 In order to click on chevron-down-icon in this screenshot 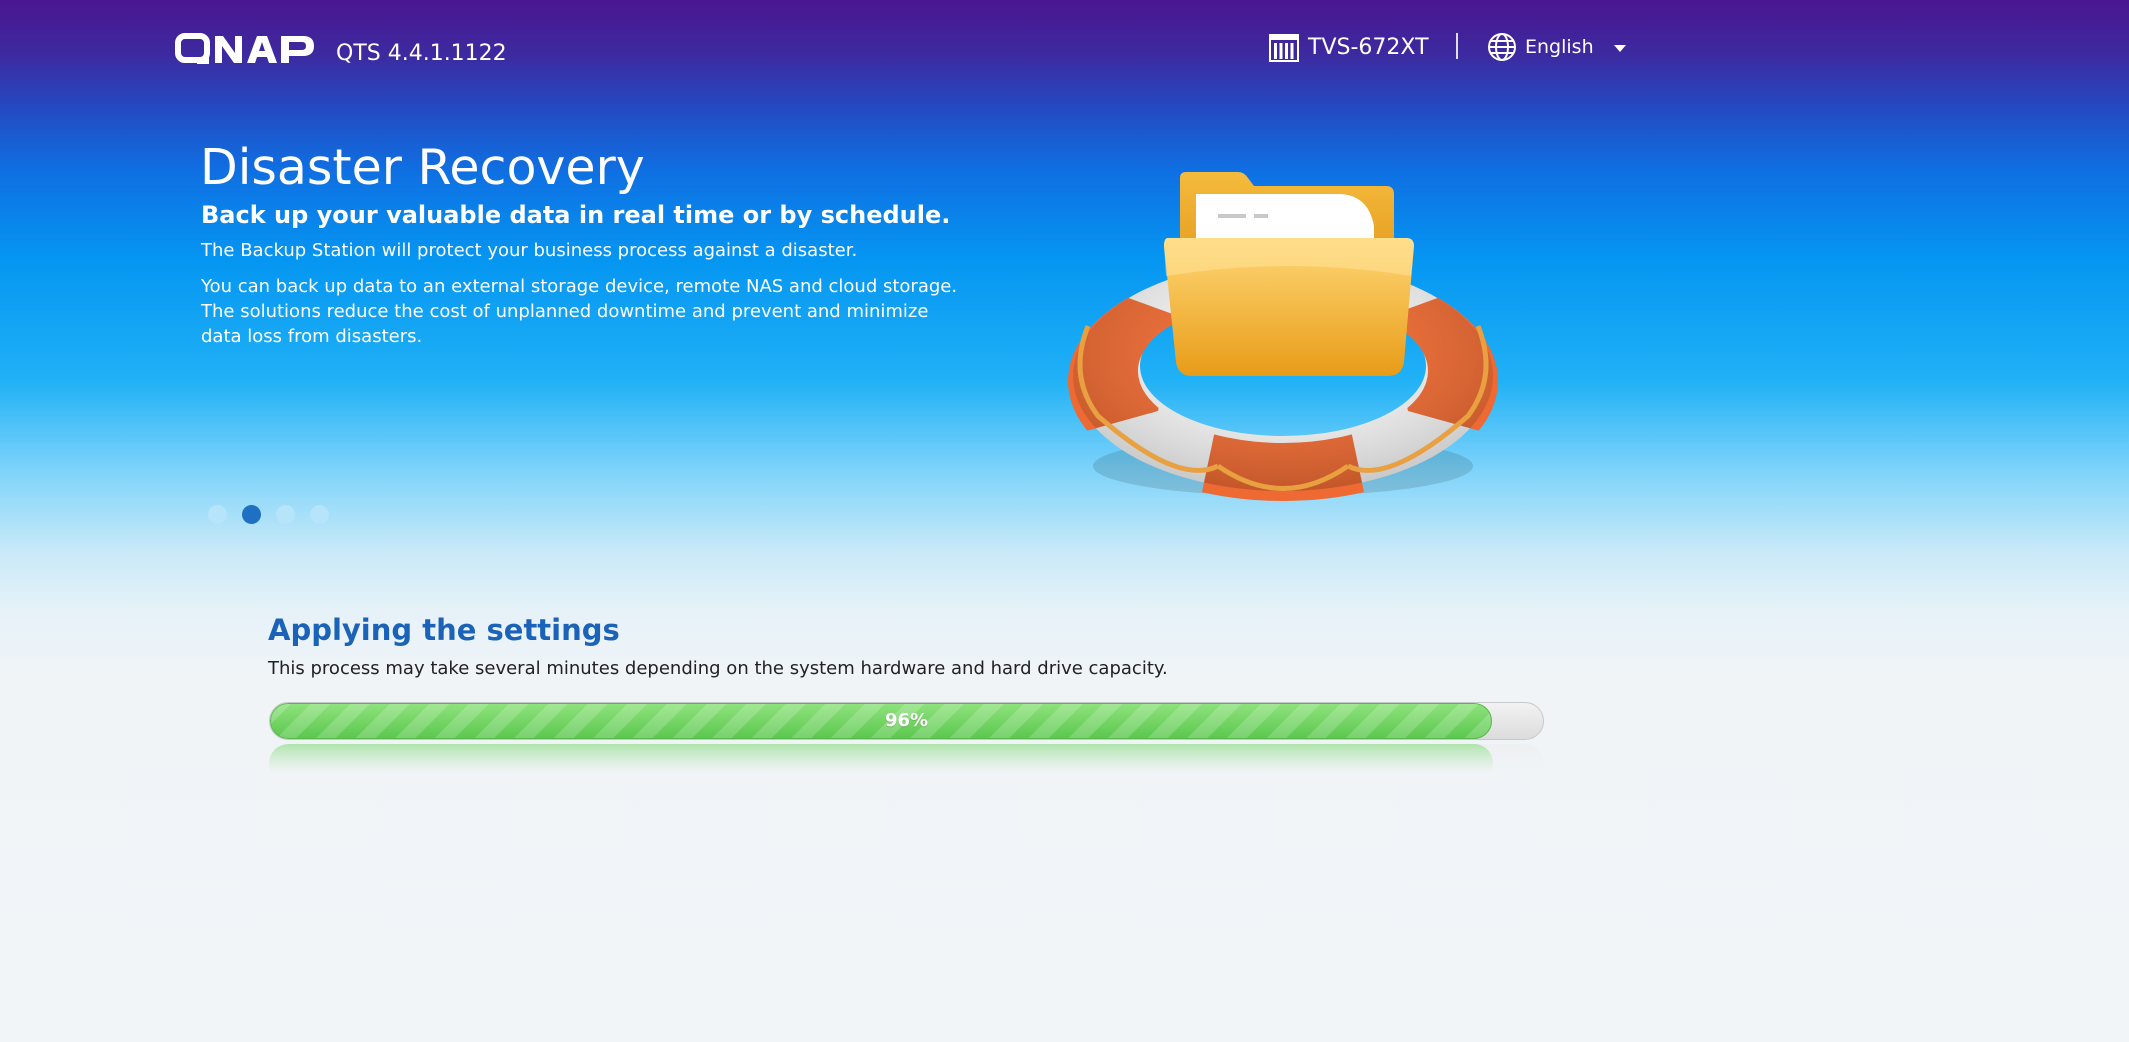, I will do `click(1619, 48)`.